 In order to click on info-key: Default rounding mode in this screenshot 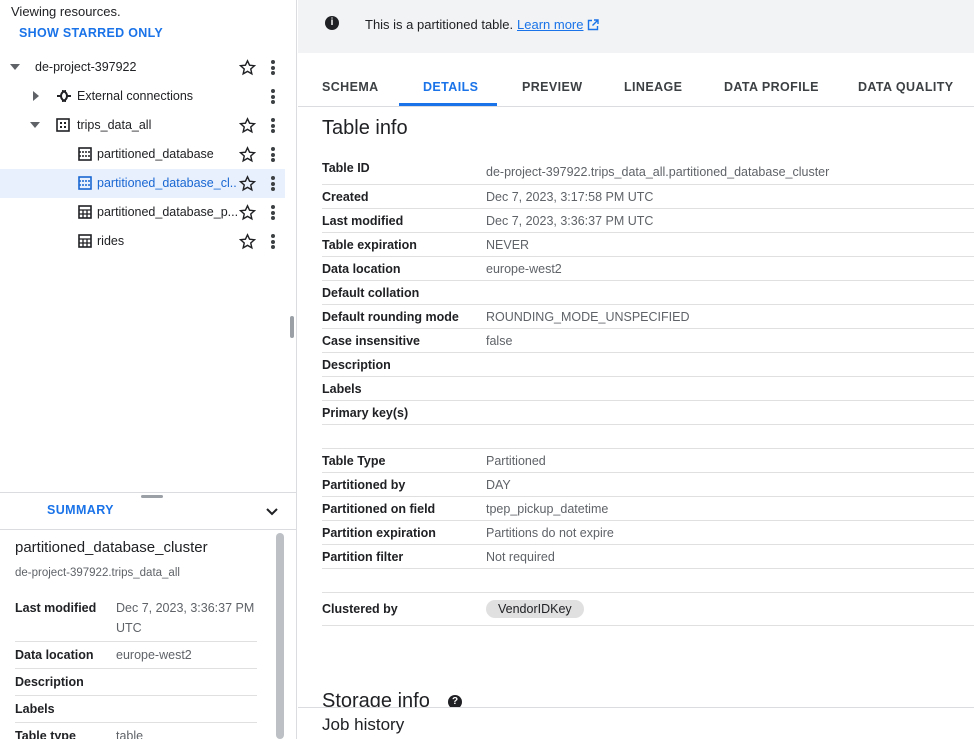, I will do `click(390, 316)`.